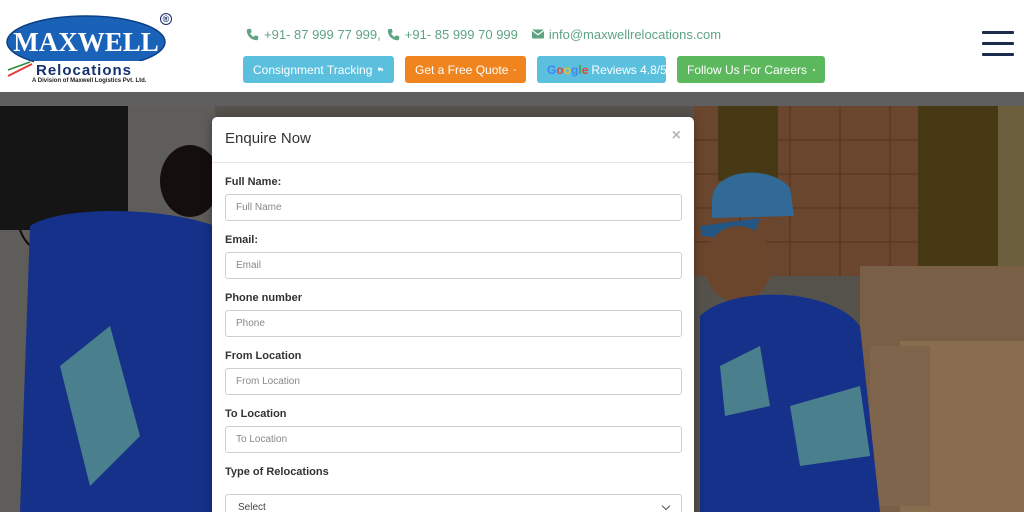  What do you see at coordinates (313, 69) in the screenshot?
I see `consignment-tracking-label: Consignment Tracking` at bounding box center [313, 69].